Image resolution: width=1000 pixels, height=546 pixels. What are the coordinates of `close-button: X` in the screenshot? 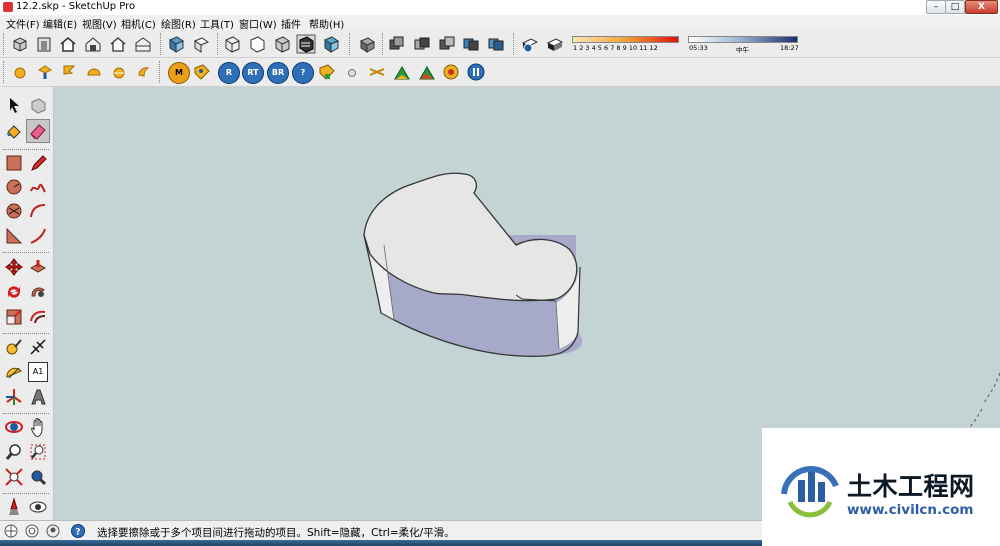 It's located at (981, 7).